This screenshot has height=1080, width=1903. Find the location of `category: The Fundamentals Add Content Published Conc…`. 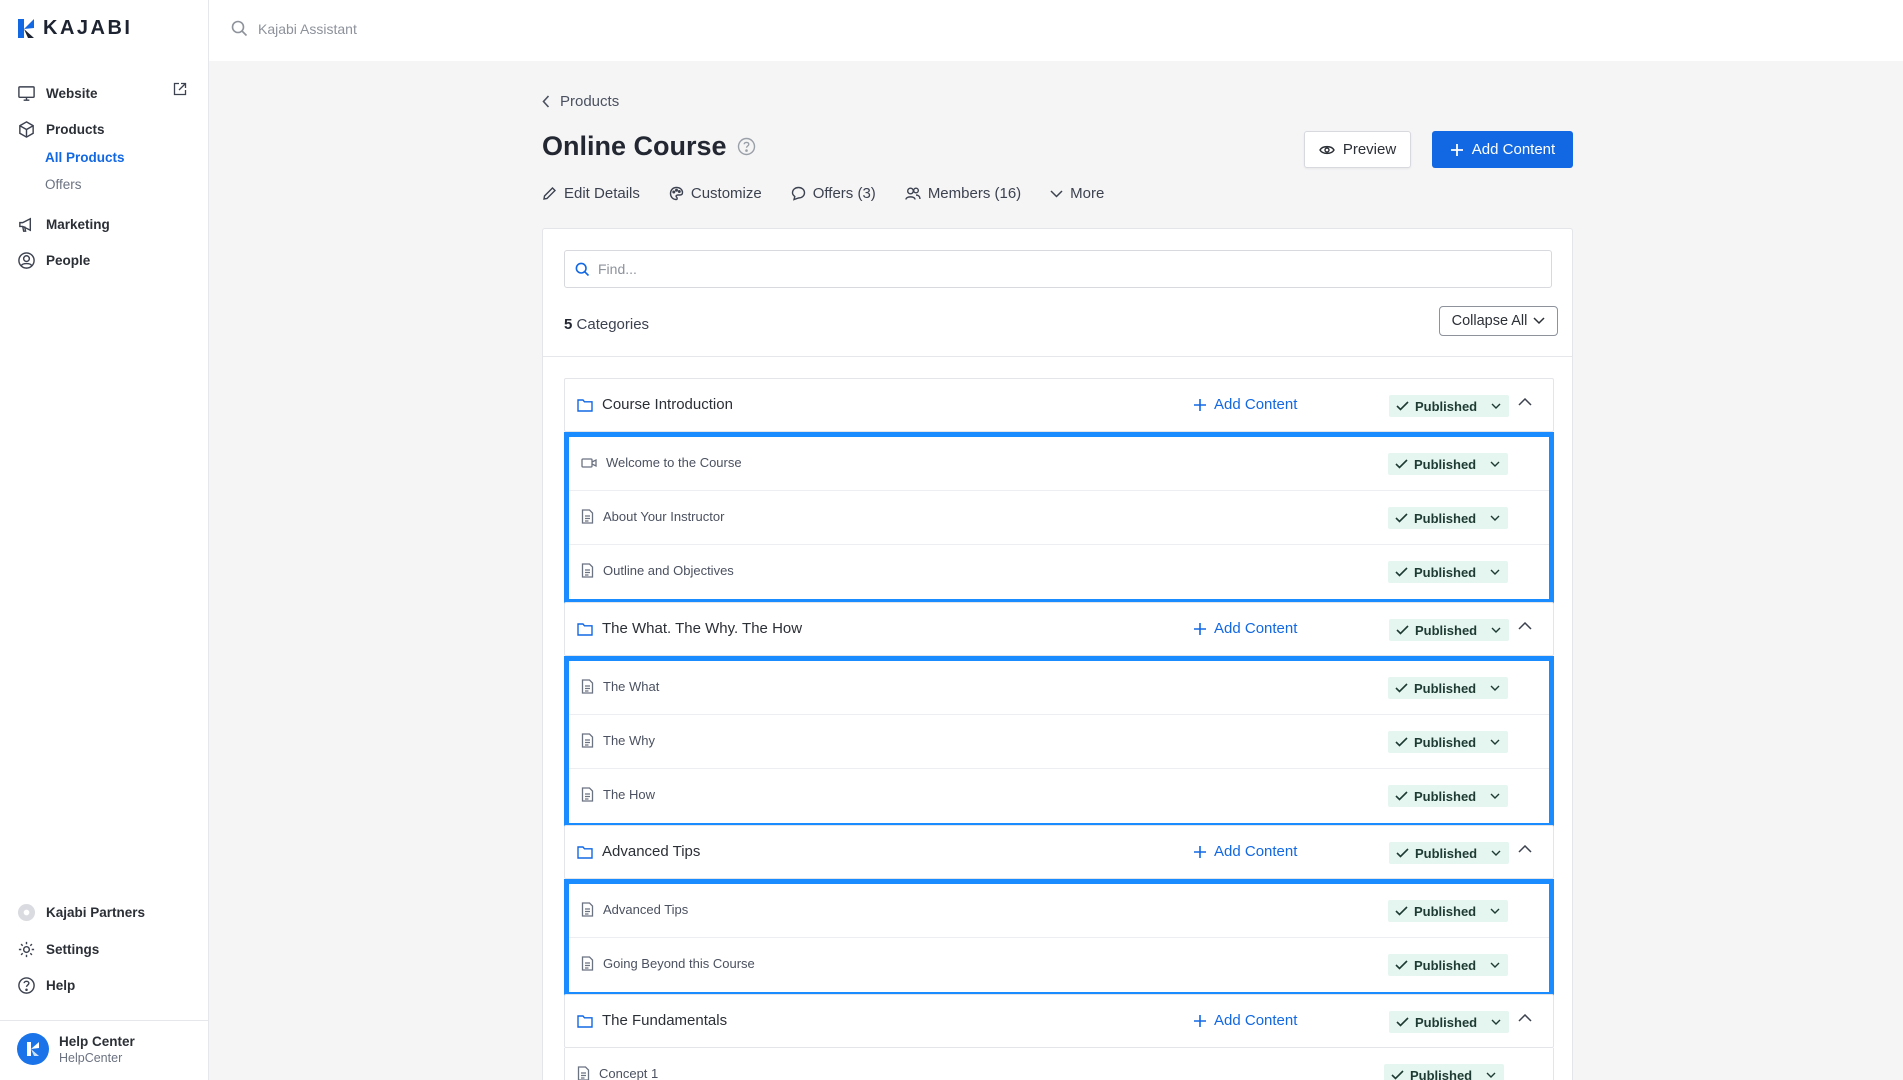

category: The Fundamentals Add Content Published Conc… is located at coordinates (1059, 1037).